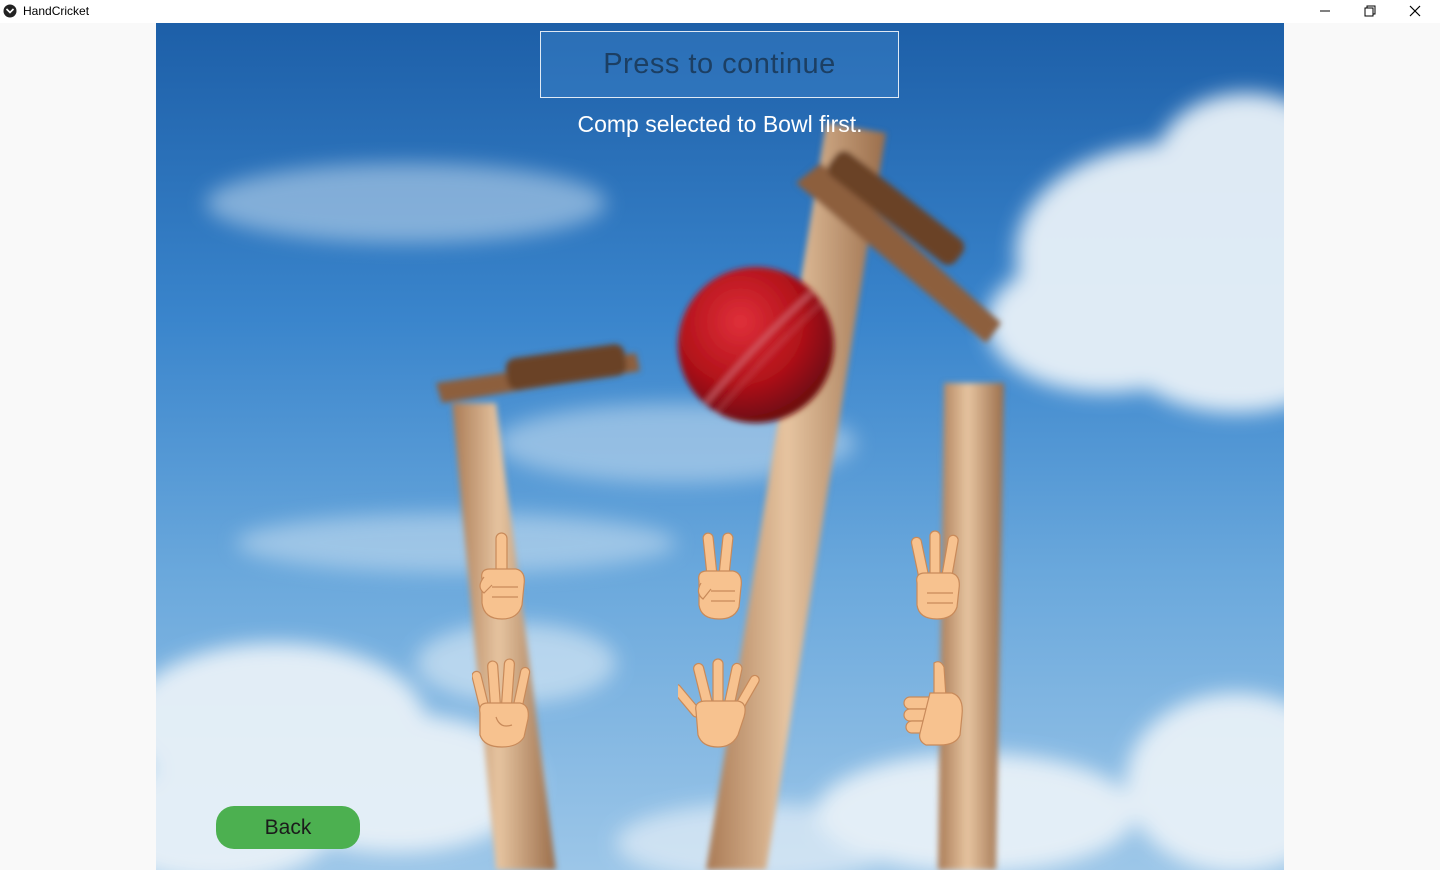 This screenshot has height=870, width=1440. What do you see at coordinates (719, 64) in the screenshot?
I see `continue-button: Press to continue` at bounding box center [719, 64].